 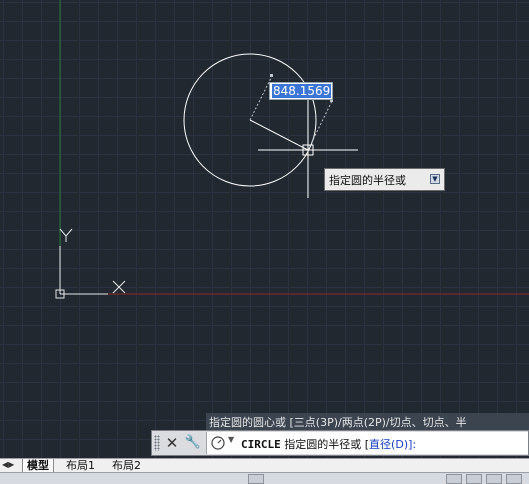 I want to click on close-icon: ✕, so click(x=172, y=443).